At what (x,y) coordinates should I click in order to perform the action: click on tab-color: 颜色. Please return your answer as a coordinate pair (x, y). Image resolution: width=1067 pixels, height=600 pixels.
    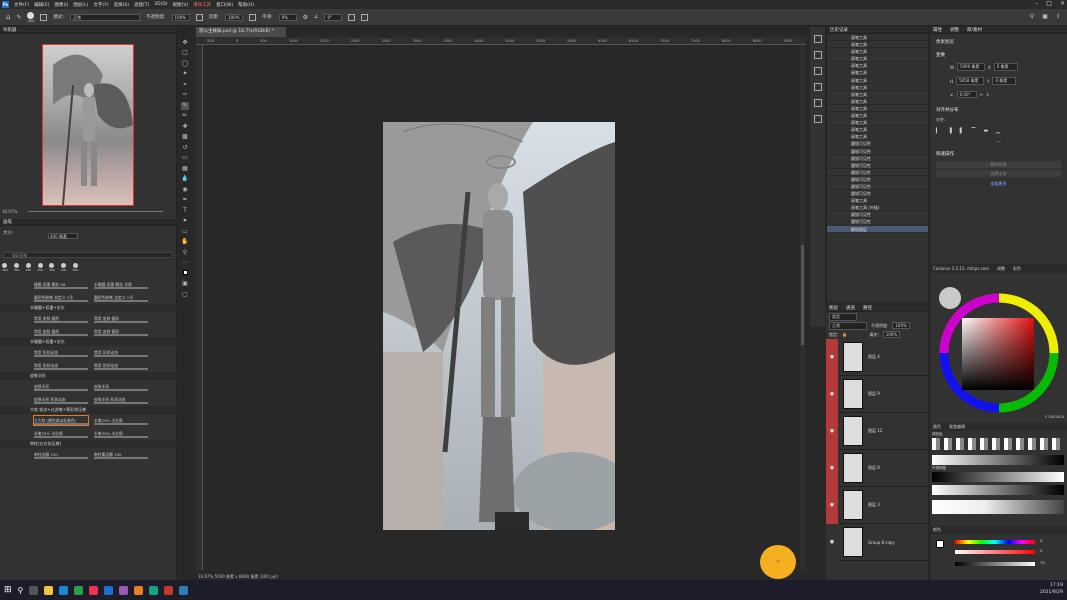
    Looking at the image, I should click on (937, 427).